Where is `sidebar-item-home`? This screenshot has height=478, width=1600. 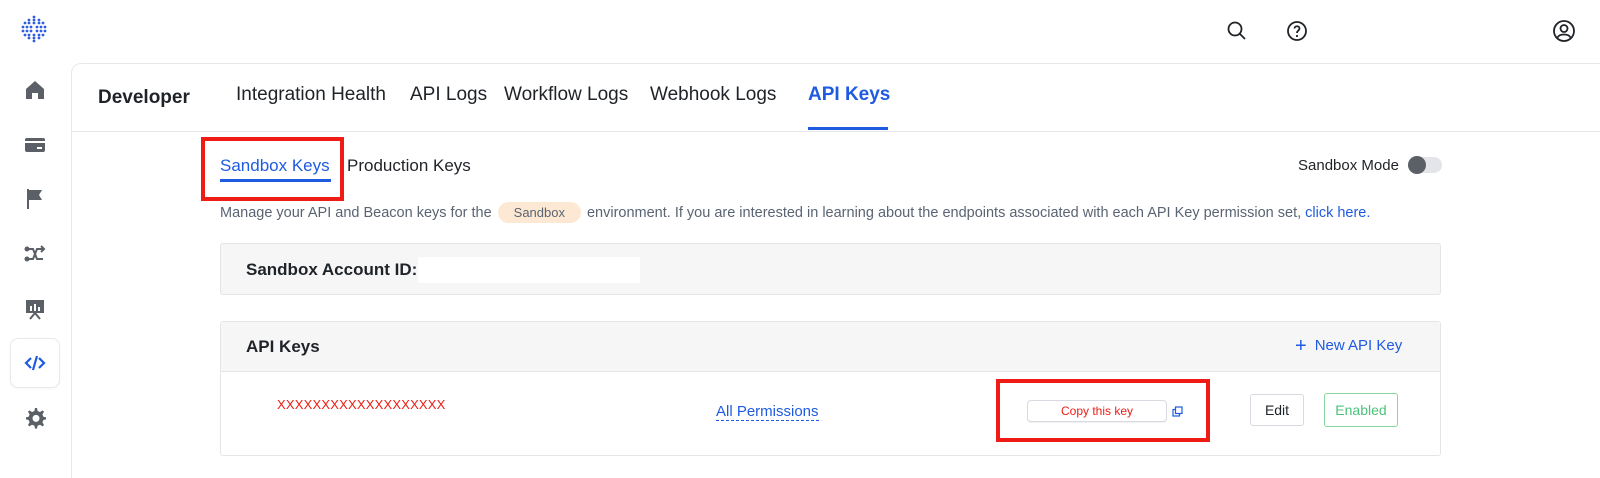 sidebar-item-home is located at coordinates (35, 90).